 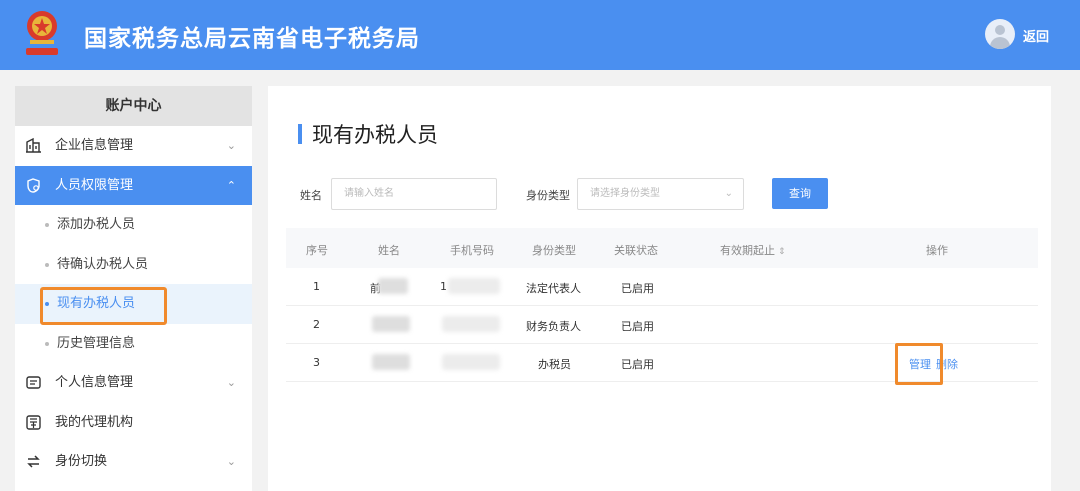 What do you see at coordinates (317, 250) in the screenshot?
I see `col-index: 序号` at bounding box center [317, 250].